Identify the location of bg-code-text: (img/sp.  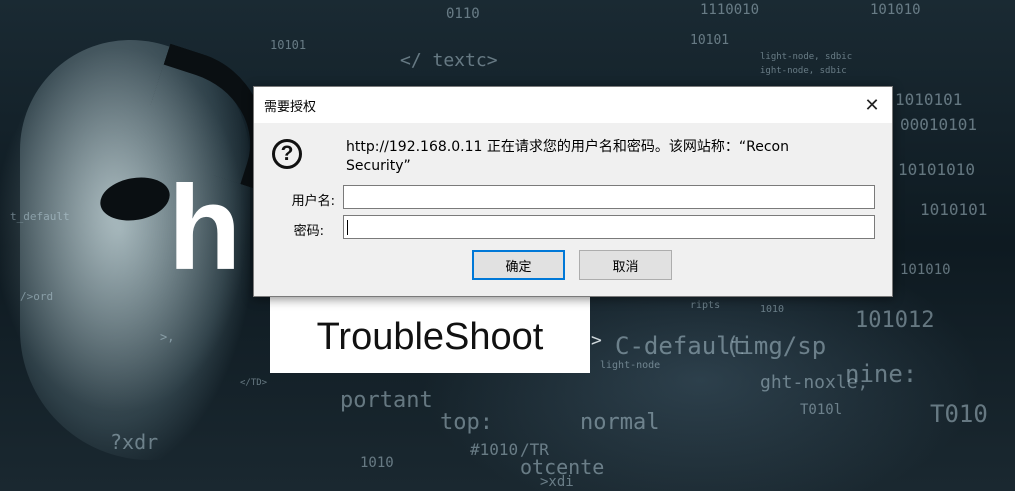
(776, 346).